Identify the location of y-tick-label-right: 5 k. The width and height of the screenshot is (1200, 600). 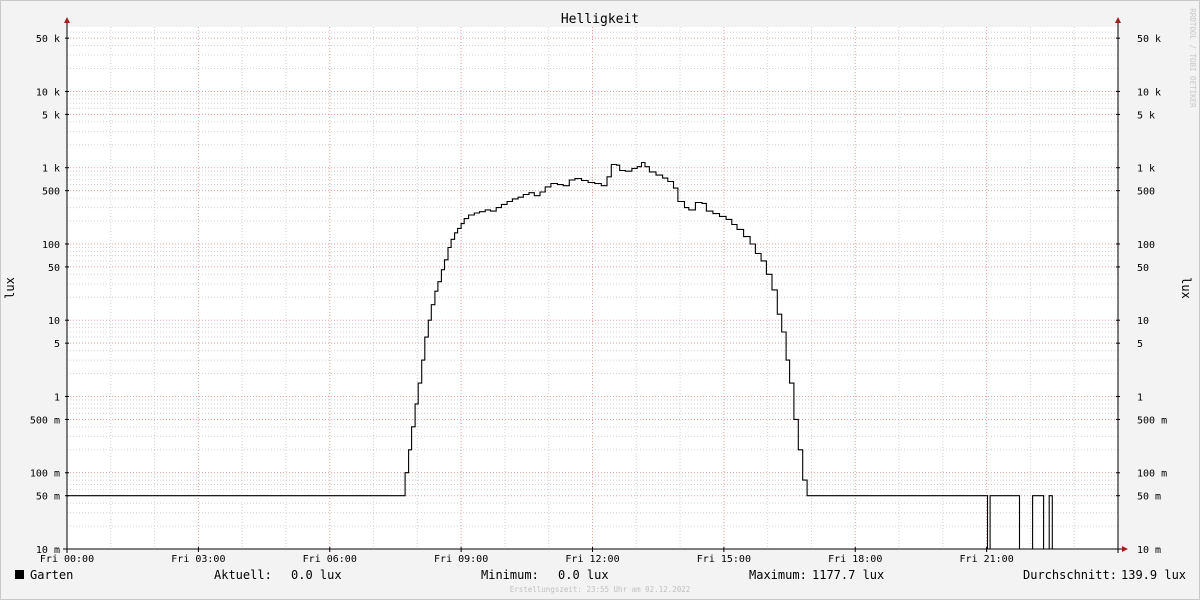
(1146, 115).